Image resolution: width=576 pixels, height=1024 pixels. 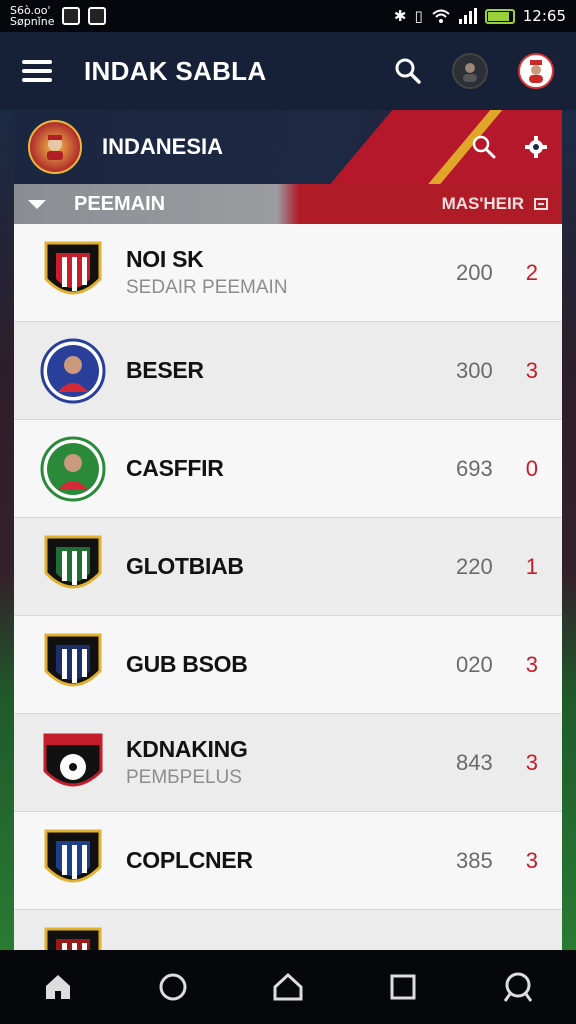 What do you see at coordinates (441, 16) in the screenshot?
I see `wifi-icon` at bounding box center [441, 16].